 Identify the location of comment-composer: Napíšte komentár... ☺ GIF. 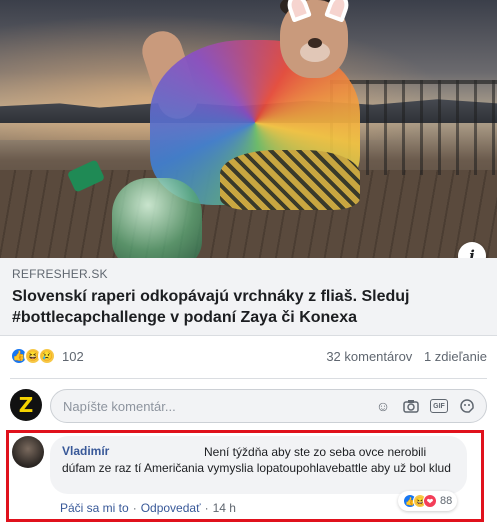
(268, 406).